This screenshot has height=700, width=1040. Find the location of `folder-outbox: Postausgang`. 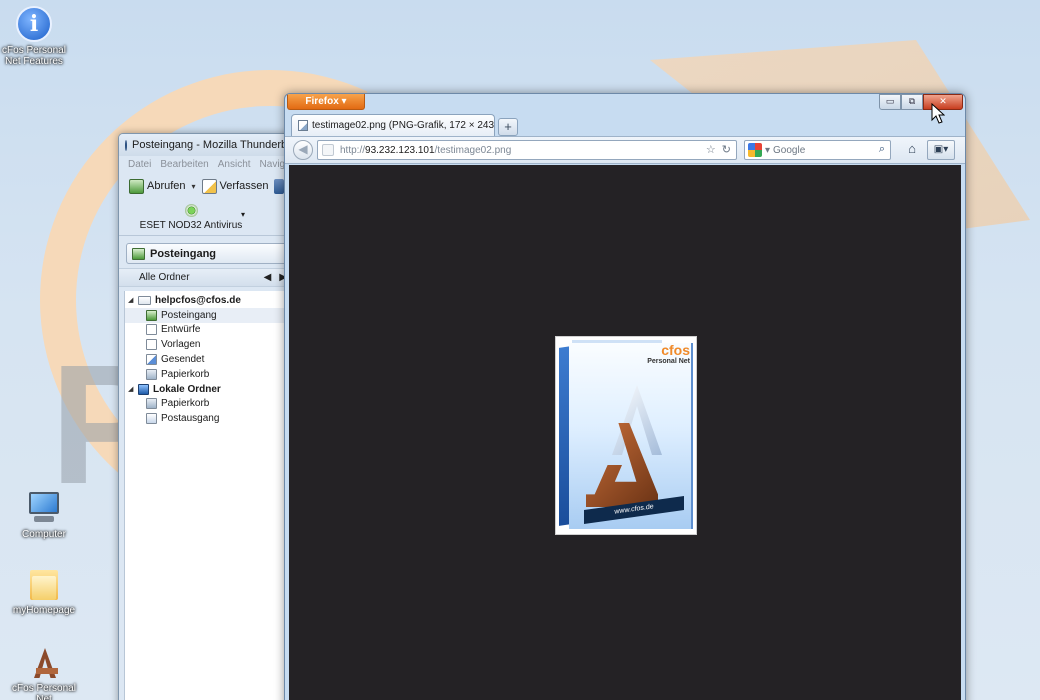

folder-outbox: Postausgang is located at coordinates (209, 418).